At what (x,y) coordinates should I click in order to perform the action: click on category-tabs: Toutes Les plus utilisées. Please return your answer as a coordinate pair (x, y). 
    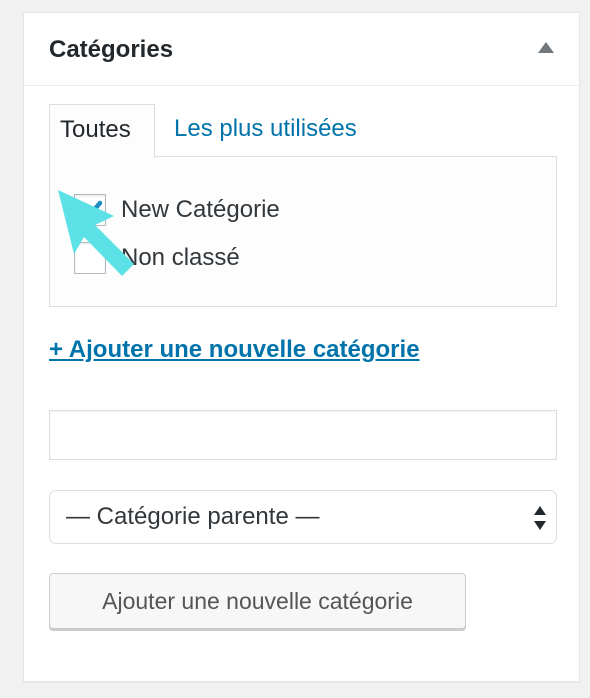
    Looking at the image, I should click on (302, 131).